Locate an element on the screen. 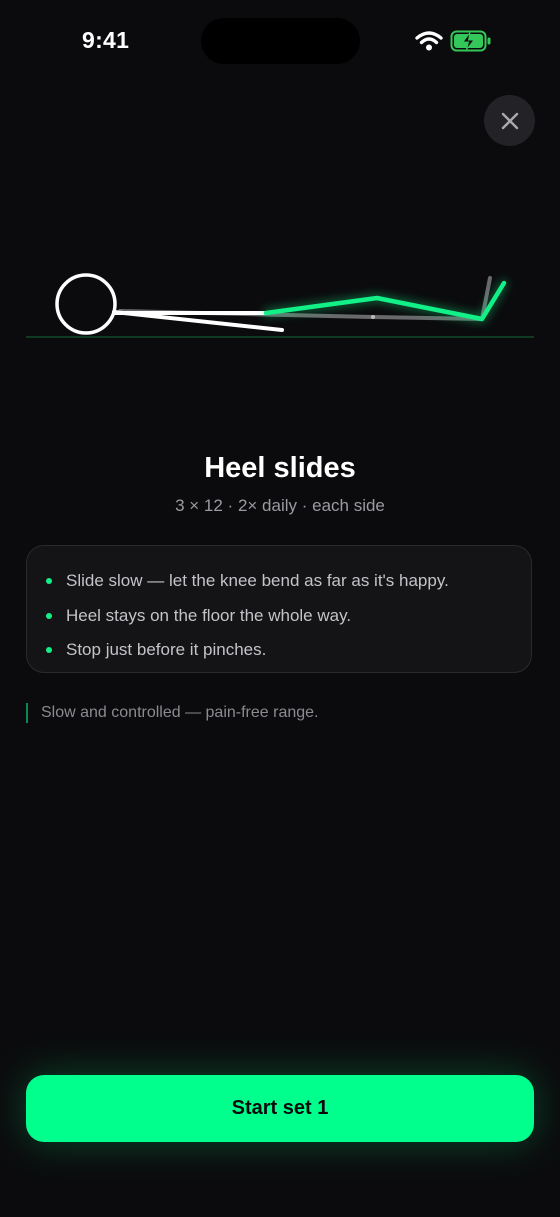 Image resolution: width=560 pixels, height=1217 pixels. status-time: 9:41 is located at coordinates (106, 40).